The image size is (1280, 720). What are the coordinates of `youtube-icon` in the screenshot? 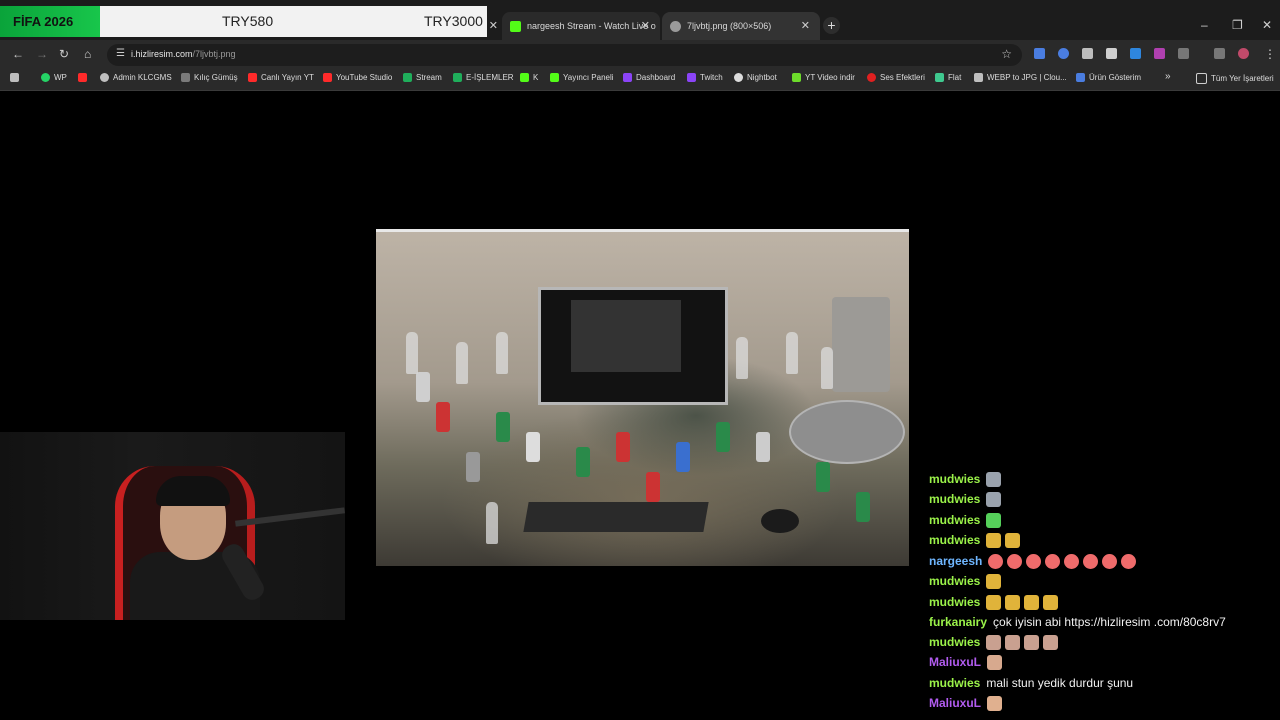 It's located at (252, 77).